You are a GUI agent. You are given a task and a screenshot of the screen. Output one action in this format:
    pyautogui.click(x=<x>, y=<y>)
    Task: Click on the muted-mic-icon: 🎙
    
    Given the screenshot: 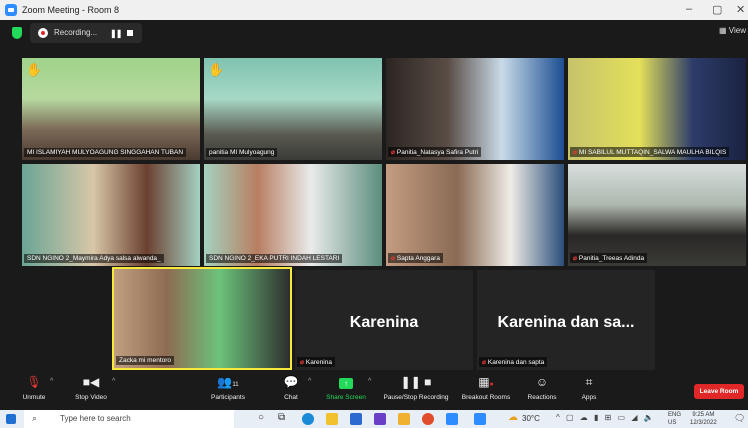 What is the action you would take?
    pyautogui.click(x=34, y=382)
    